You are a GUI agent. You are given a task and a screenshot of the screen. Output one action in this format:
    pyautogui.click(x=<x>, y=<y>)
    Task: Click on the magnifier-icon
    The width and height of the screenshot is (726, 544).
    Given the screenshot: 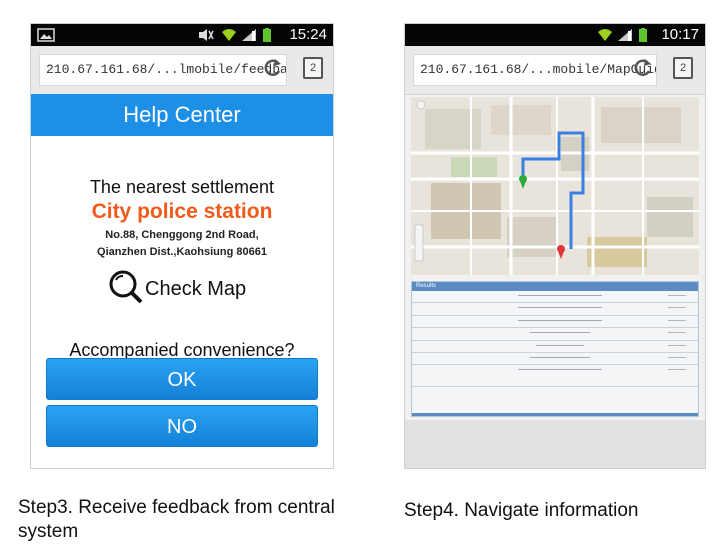 What is the action you would take?
    pyautogui.click(x=126, y=287)
    